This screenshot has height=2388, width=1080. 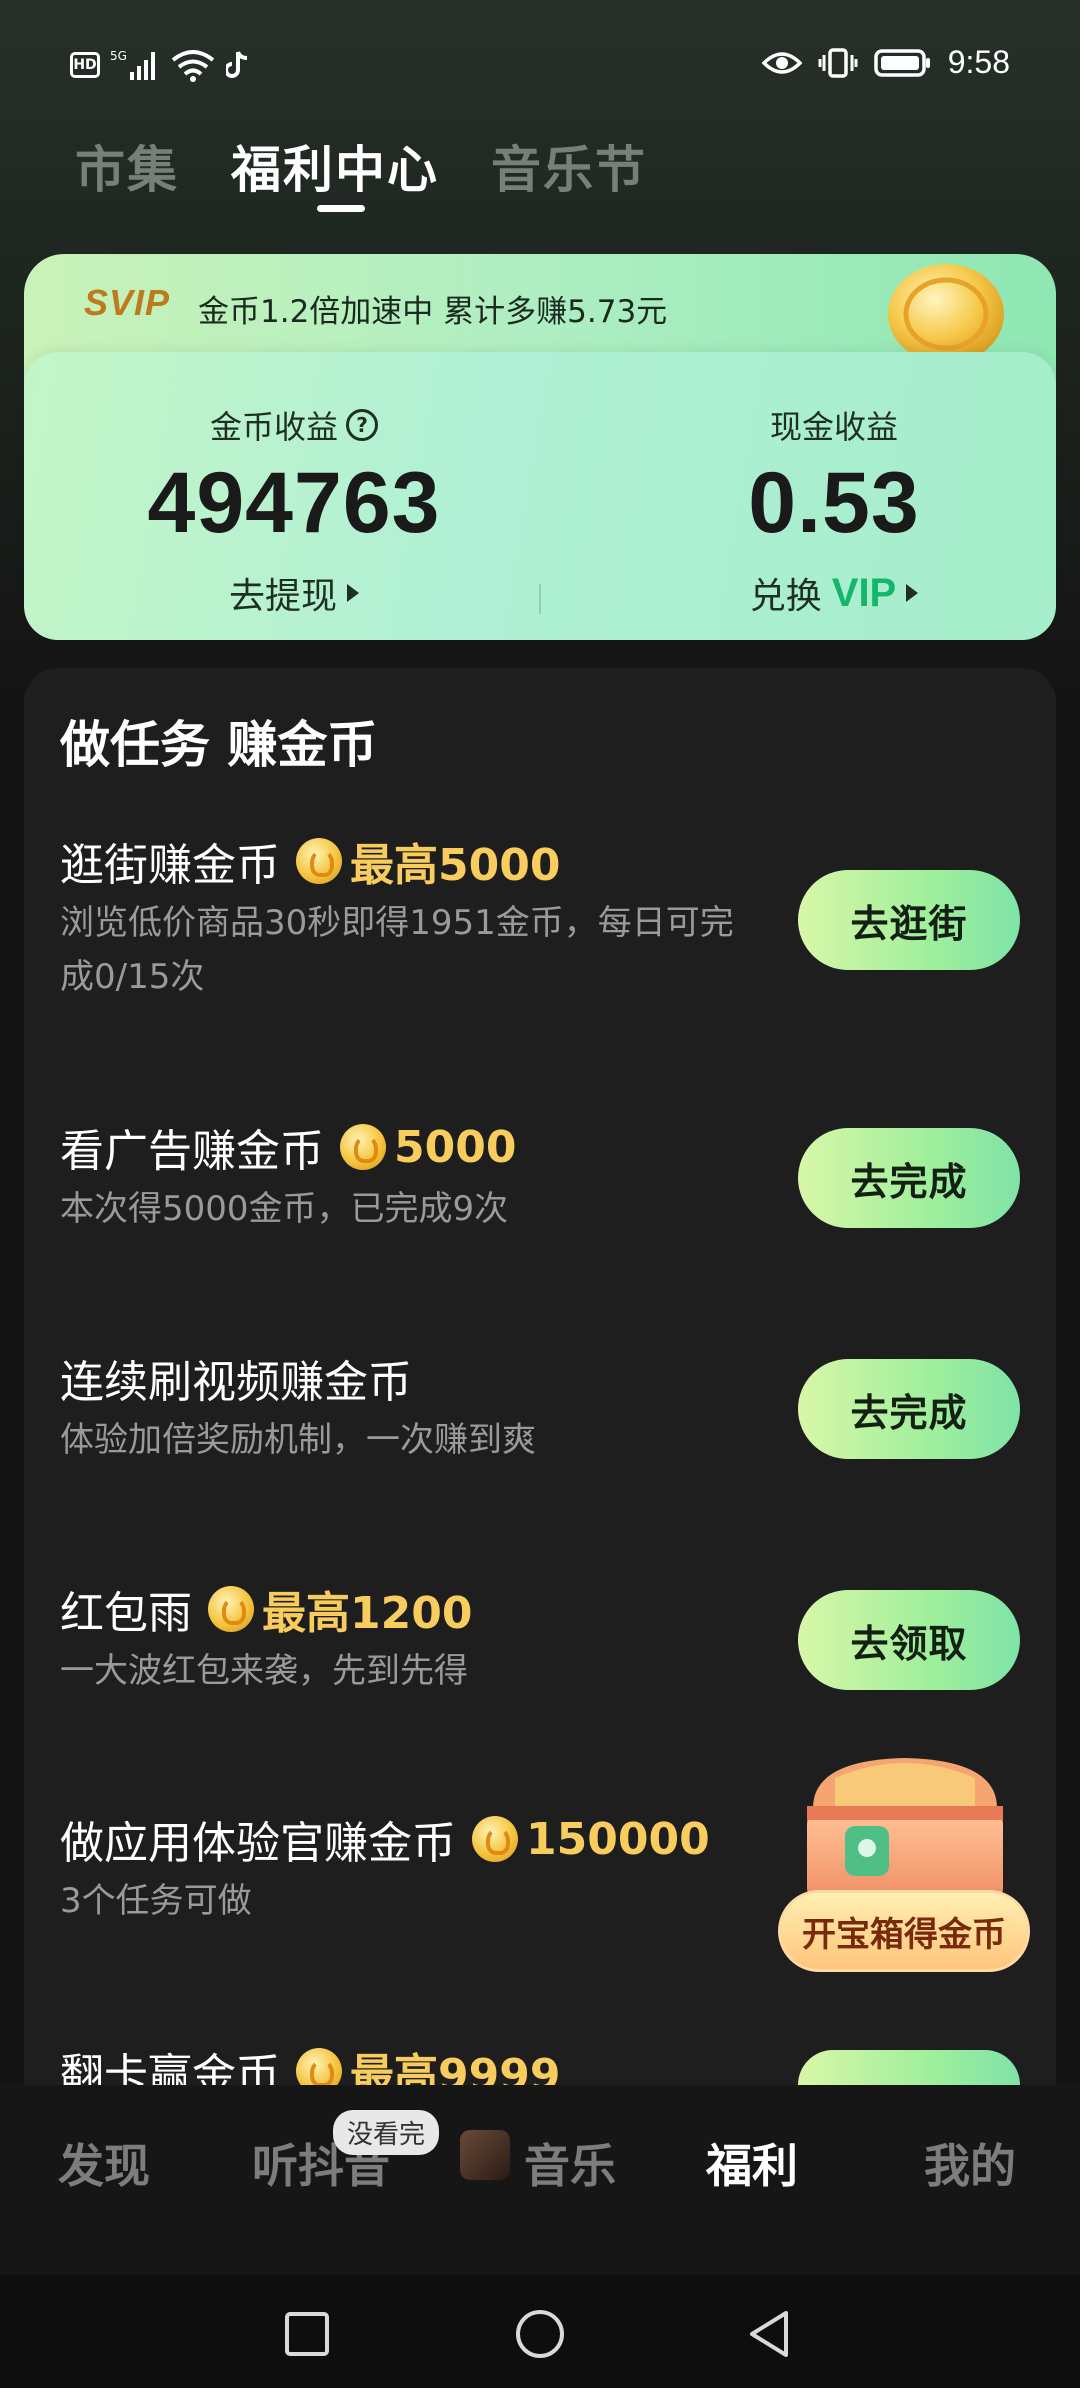 I want to click on system-nav-bar, so click(x=540, y=2331).